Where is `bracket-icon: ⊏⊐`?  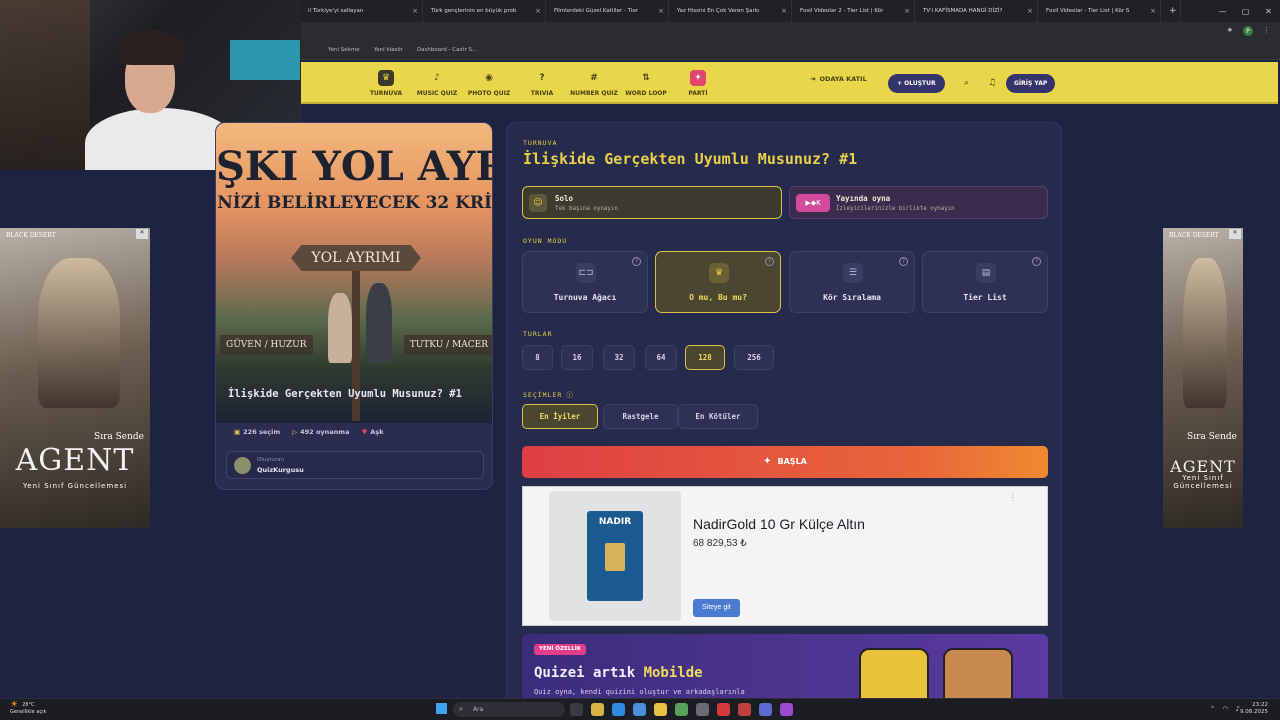
bracket-icon: ⊏⊐ is located at coordinates (586, 273).